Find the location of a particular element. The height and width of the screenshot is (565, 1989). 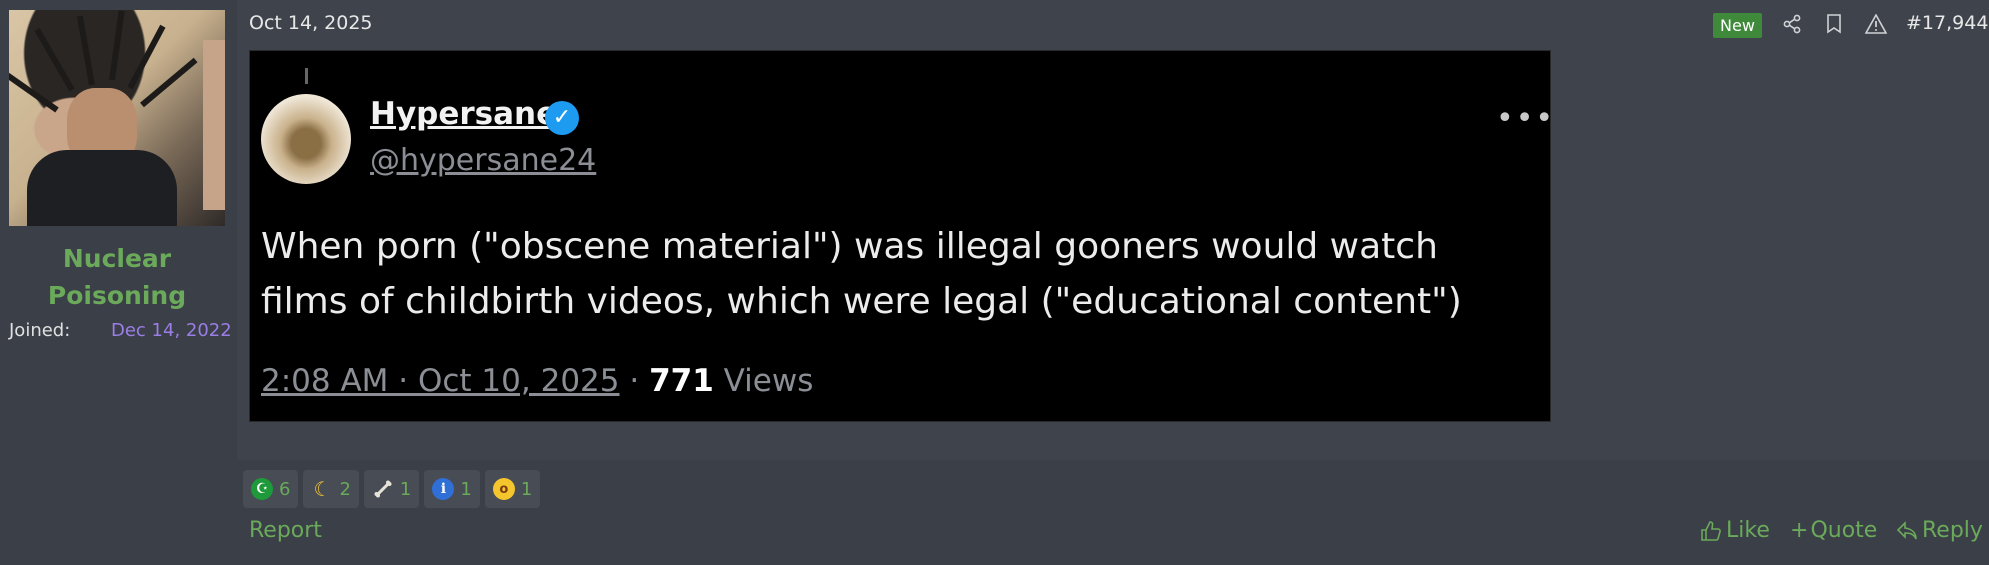

reaction-moon: ☾ 2 is located at coordinates (331, 489).